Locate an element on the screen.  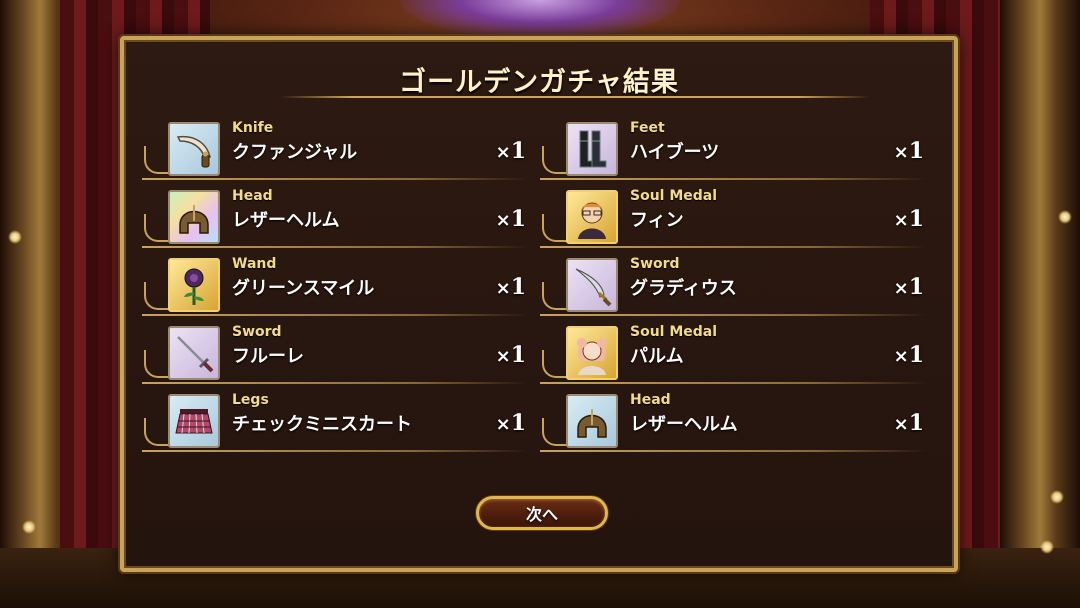
result-item: Soul Medal フィン ×1 is located at coordinates (731, 218).